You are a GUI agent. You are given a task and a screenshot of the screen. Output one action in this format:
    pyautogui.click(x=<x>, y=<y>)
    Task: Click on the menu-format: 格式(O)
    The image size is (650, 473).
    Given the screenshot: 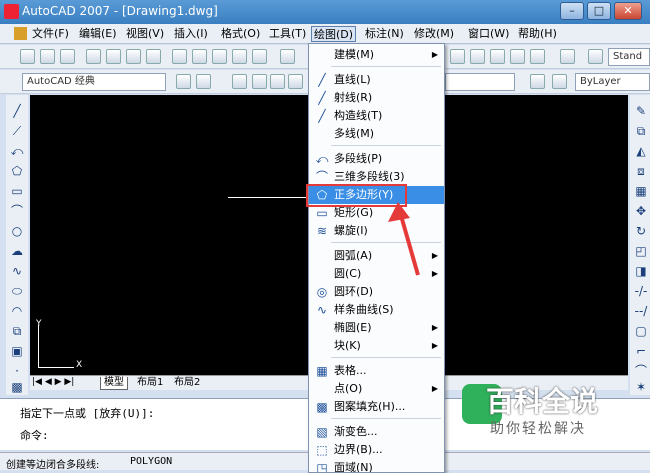 What is the action you would take?
    pyautogui.click(x=240, y=34)
    